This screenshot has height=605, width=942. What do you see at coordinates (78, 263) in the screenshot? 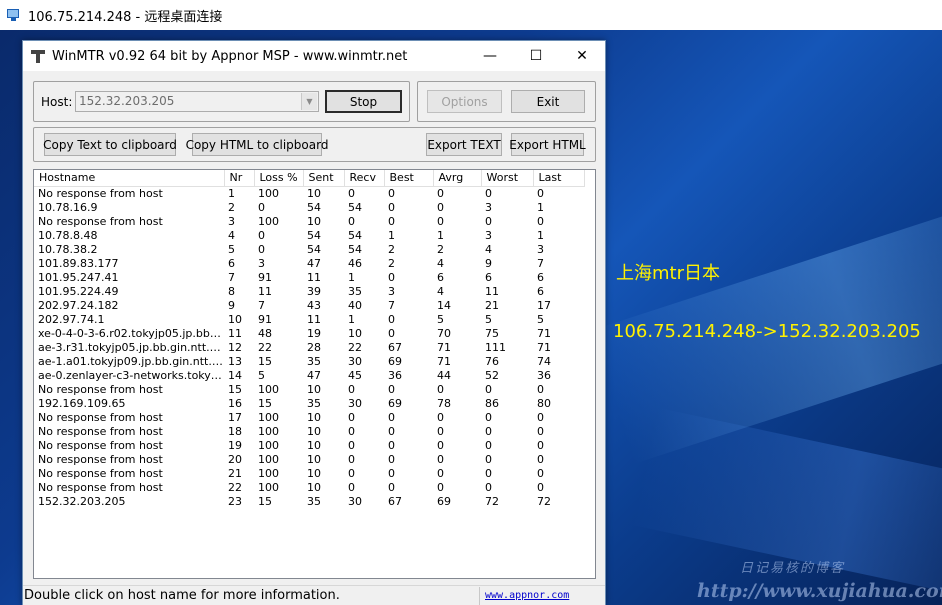
I see `hostname-cell: 101.89.83.177` at bounding box center [78, 263].